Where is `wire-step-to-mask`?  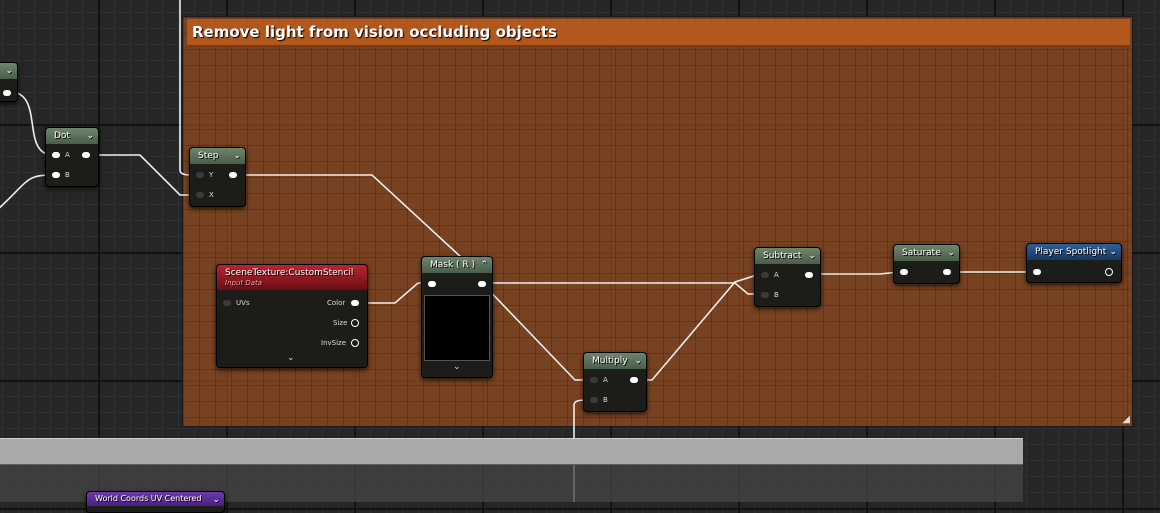 wire-step-to-mask is located at coordinates (349, 216).